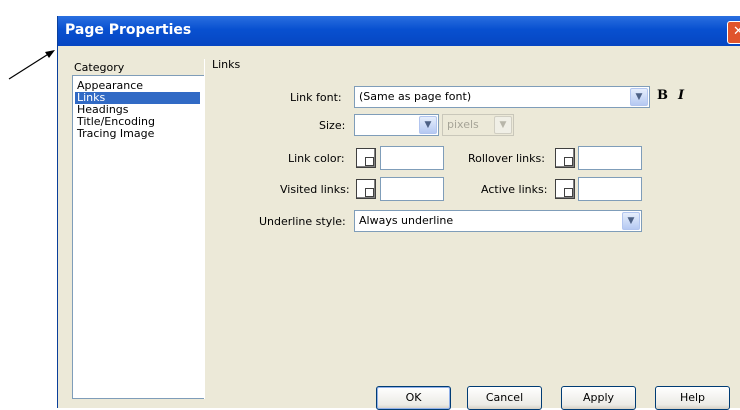 The image size is (740, 410). Describe the element at coordinates (692, 398) in the screenshot. I see `help-button: Help` at that location.